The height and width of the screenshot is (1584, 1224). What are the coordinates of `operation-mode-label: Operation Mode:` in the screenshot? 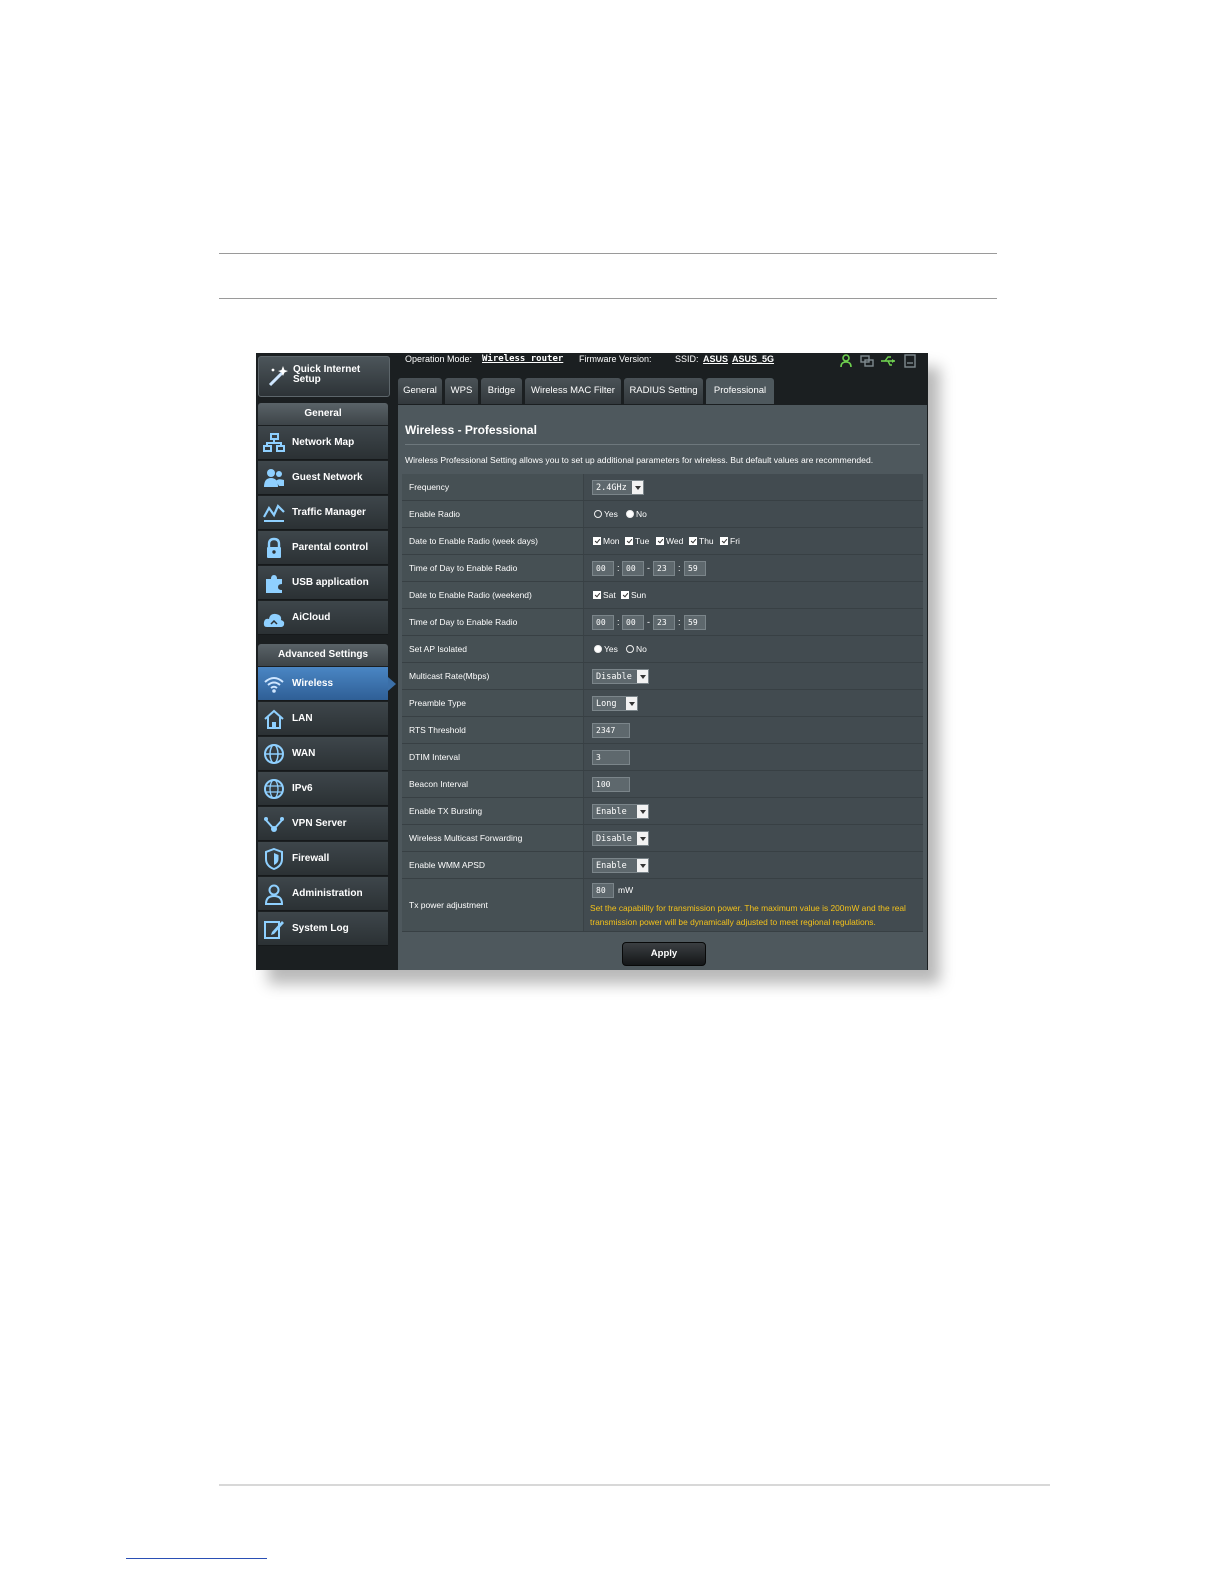 It's located at (439, 359).